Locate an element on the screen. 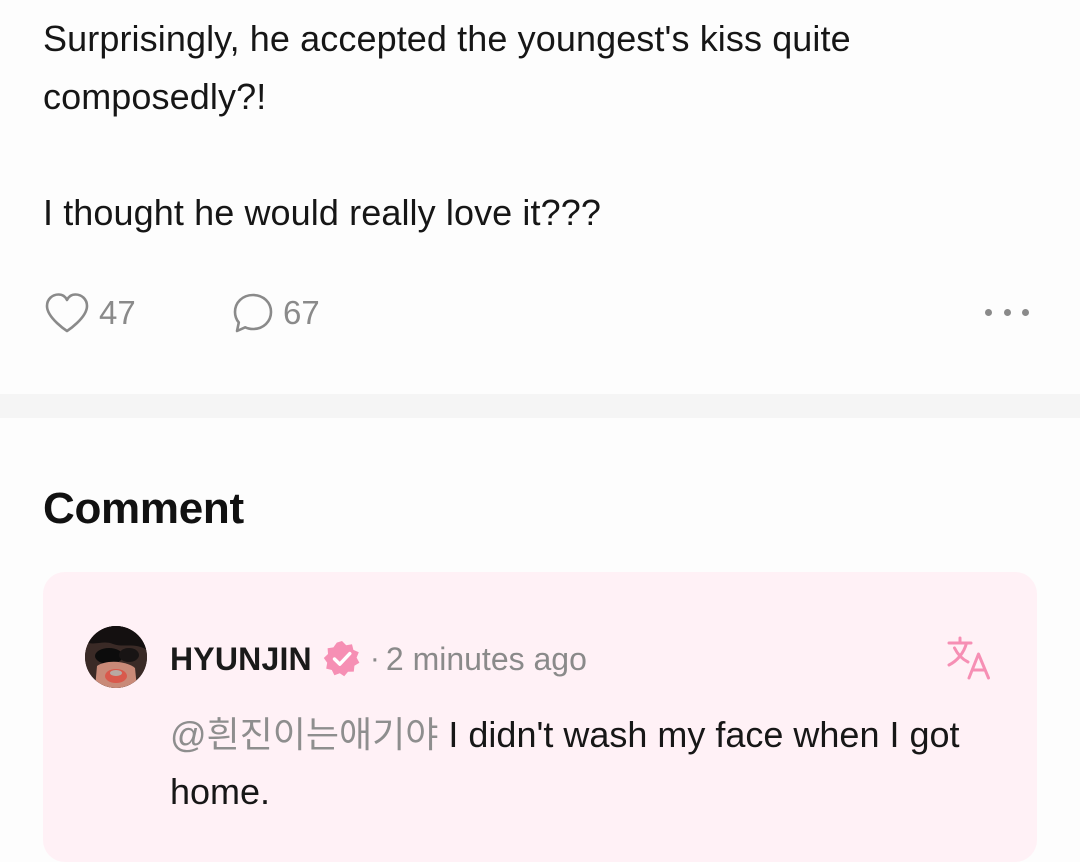 The width and height of the screenshot is (1080, 862). avatar is located at coordinates (116, 657).